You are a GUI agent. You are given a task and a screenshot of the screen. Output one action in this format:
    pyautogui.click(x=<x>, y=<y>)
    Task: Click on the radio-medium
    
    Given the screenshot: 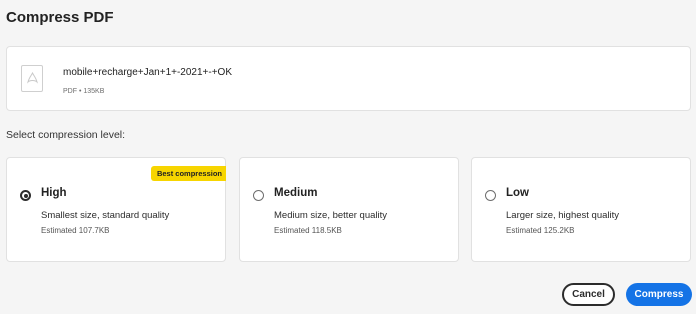 What is the action you would take?
    pyautogui.click(x=258, y=195)
    